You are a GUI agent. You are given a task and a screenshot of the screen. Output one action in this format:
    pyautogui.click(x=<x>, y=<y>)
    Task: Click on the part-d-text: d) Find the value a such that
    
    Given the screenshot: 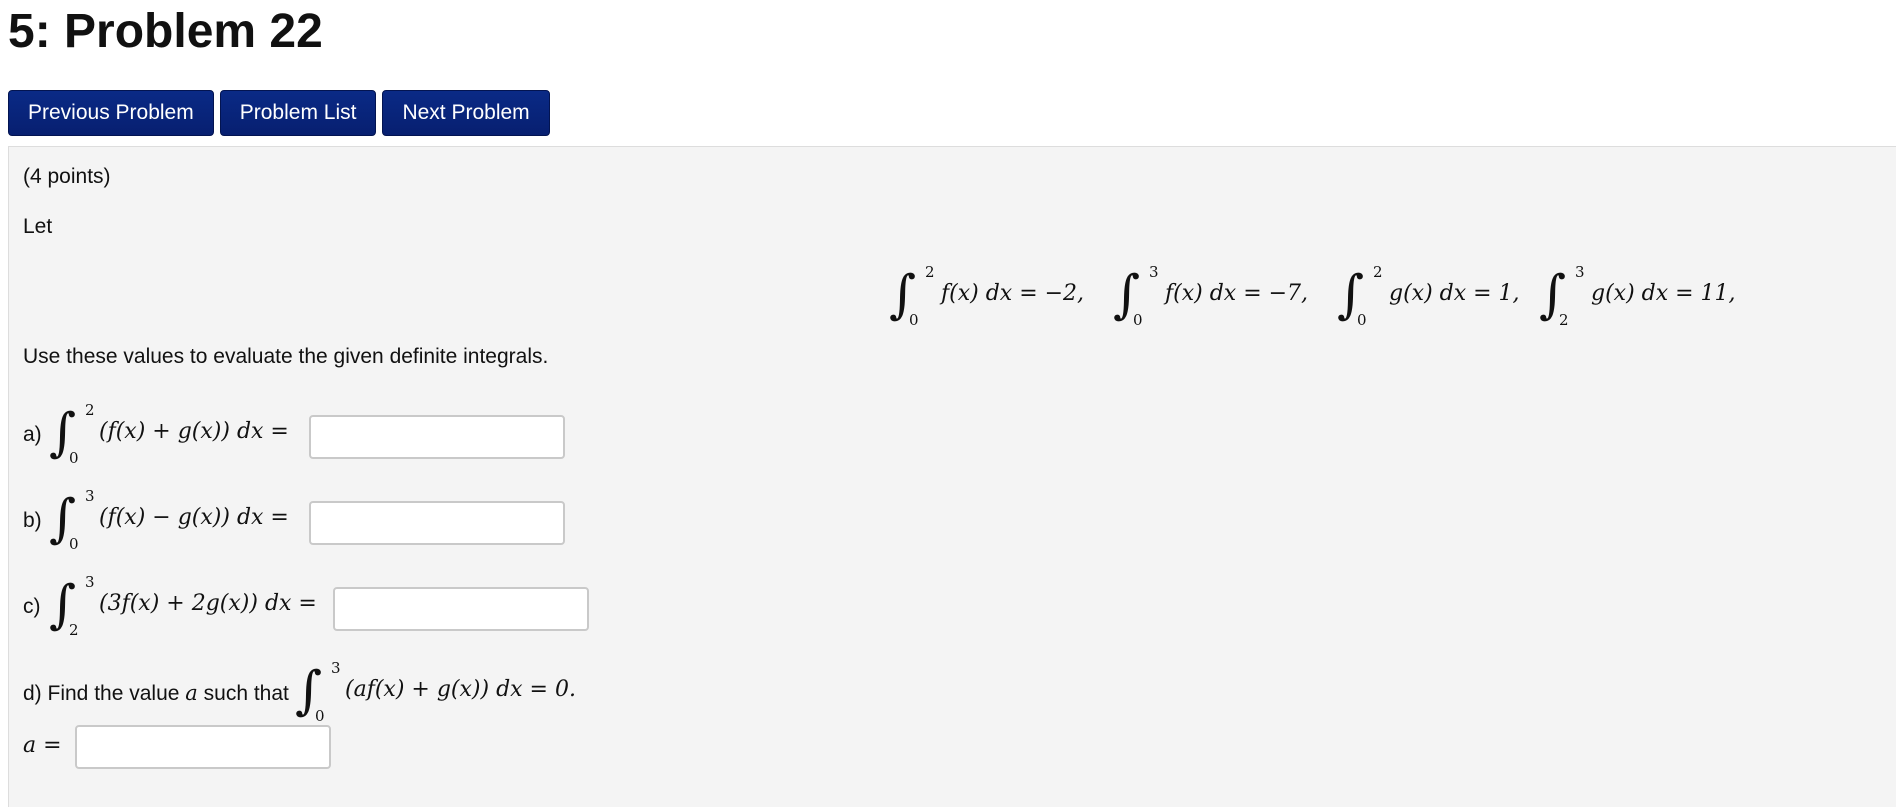 What is the action you would take?
    pyautogui.click(x=156, y=693)
    